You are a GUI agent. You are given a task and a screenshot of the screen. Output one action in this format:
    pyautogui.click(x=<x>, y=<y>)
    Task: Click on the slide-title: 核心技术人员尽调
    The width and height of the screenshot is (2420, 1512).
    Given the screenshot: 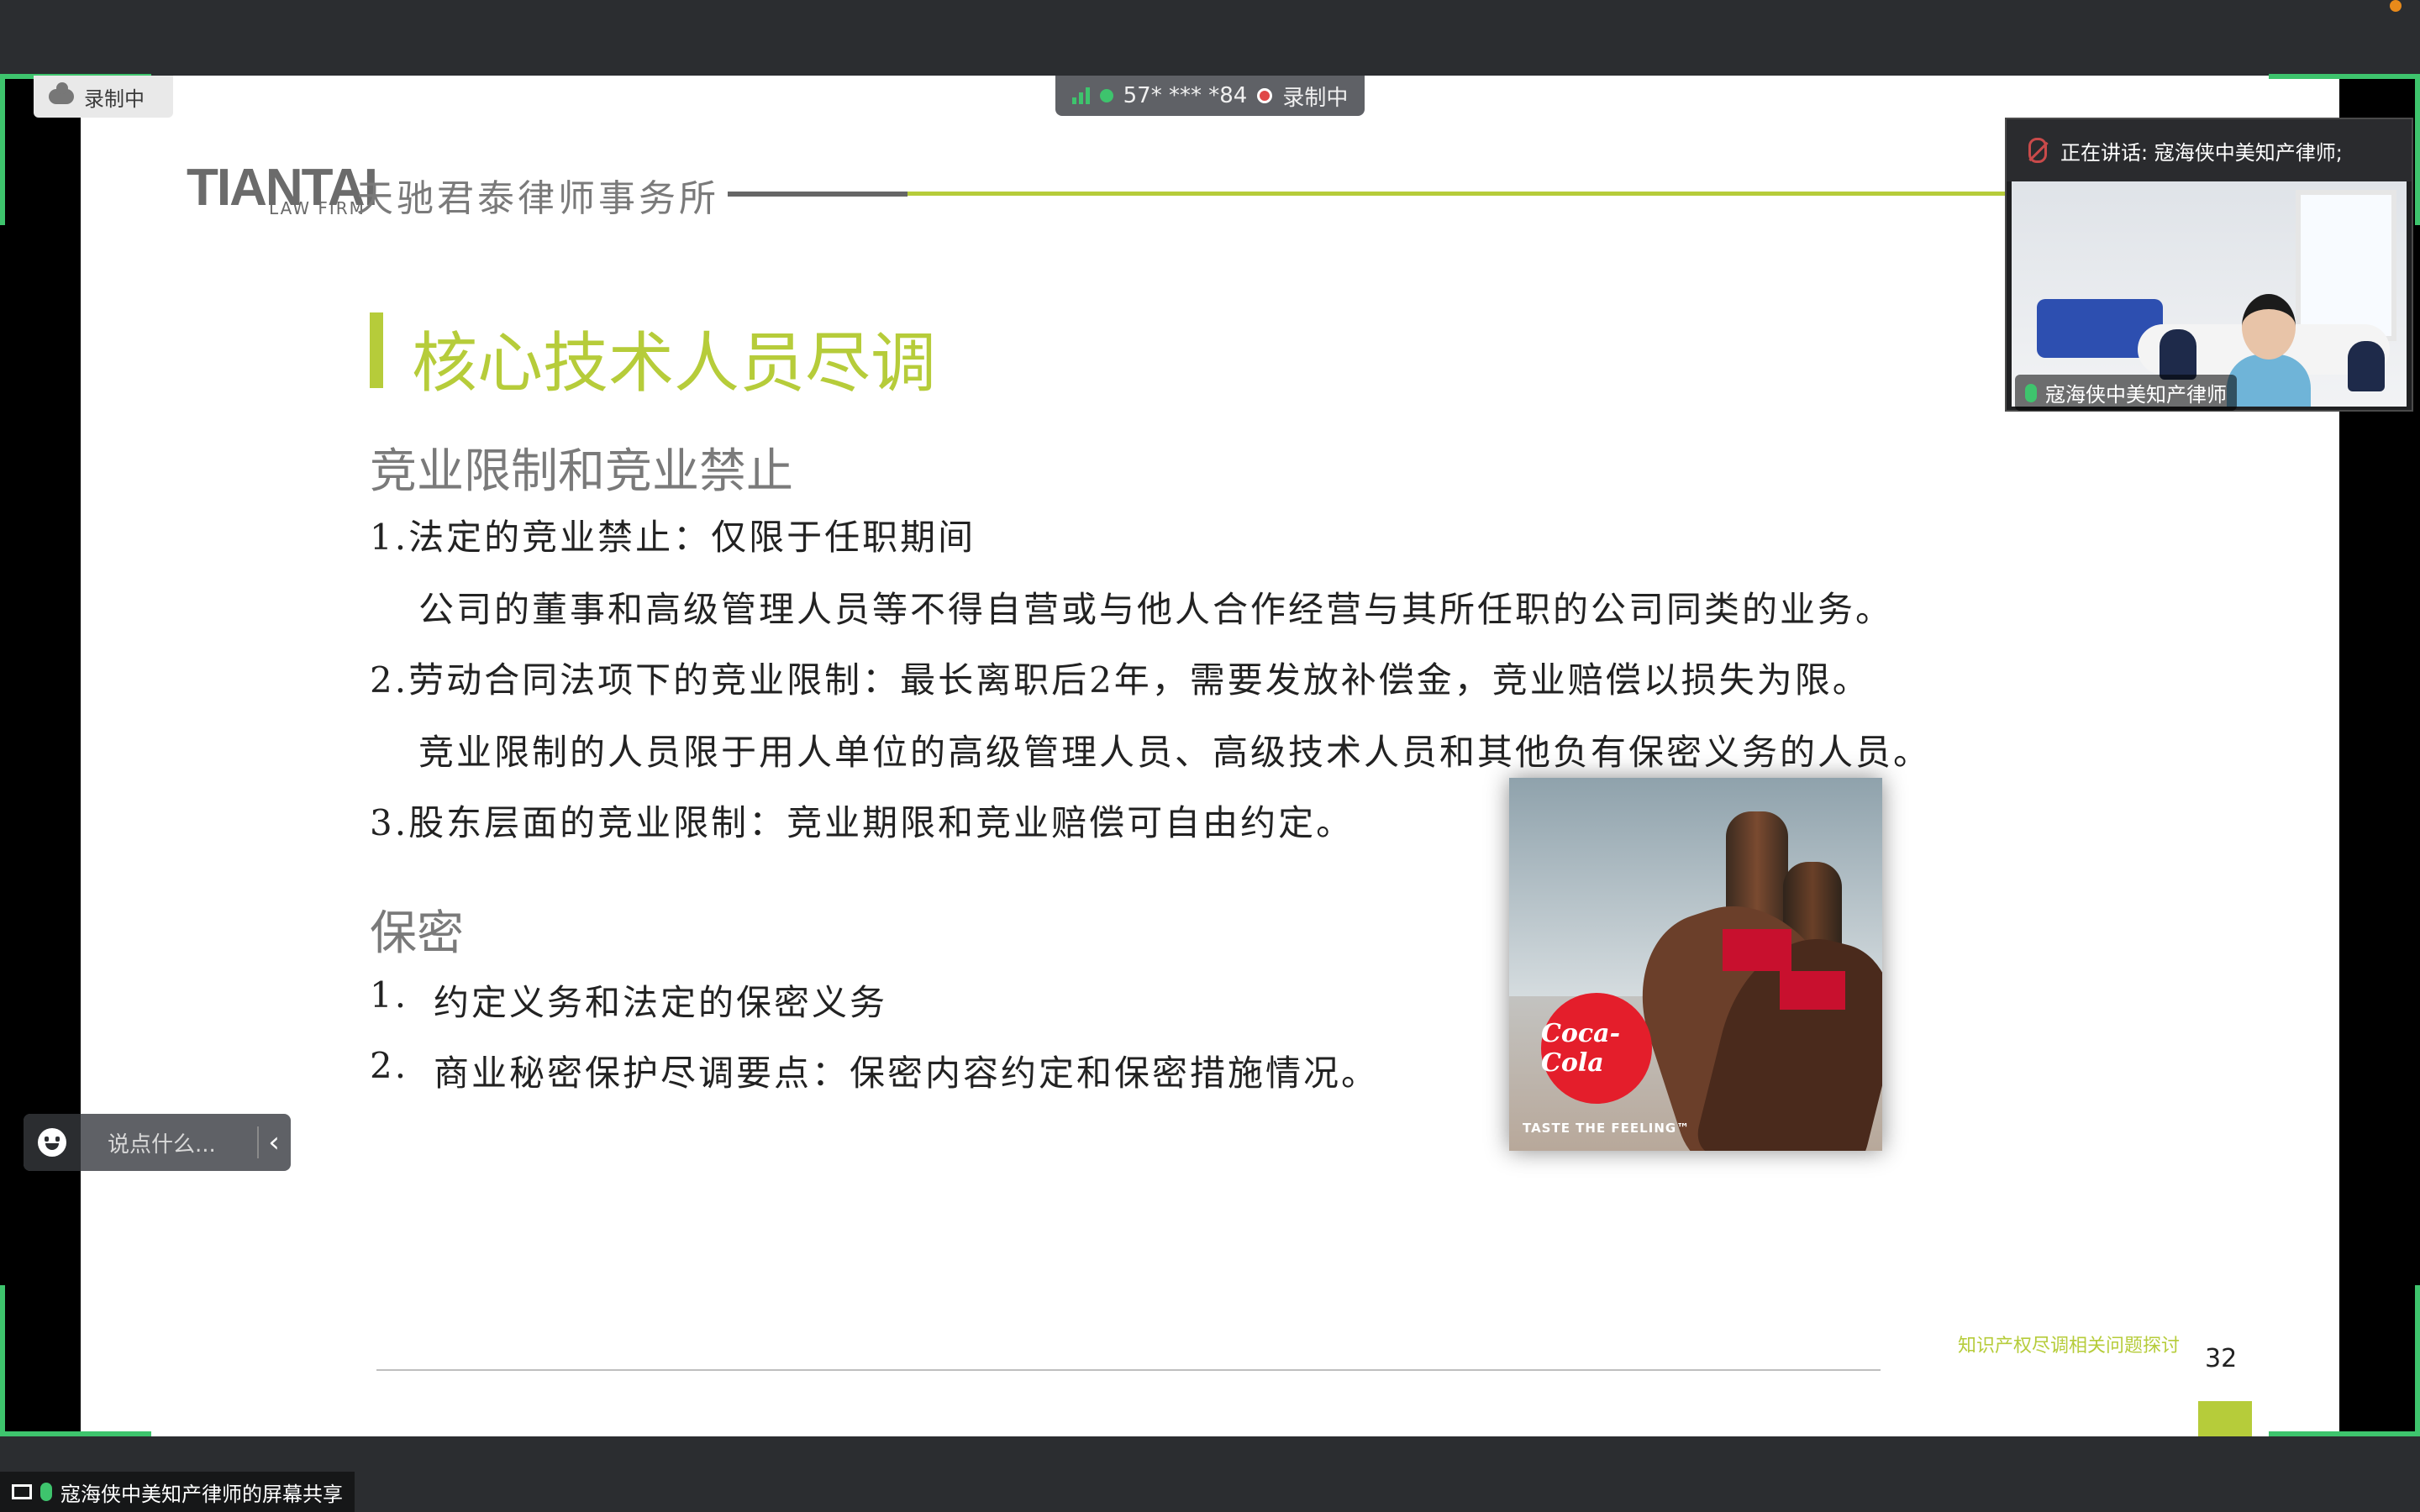 What is the action you would take?
    pyautogui.click(x=674, y=364)
    